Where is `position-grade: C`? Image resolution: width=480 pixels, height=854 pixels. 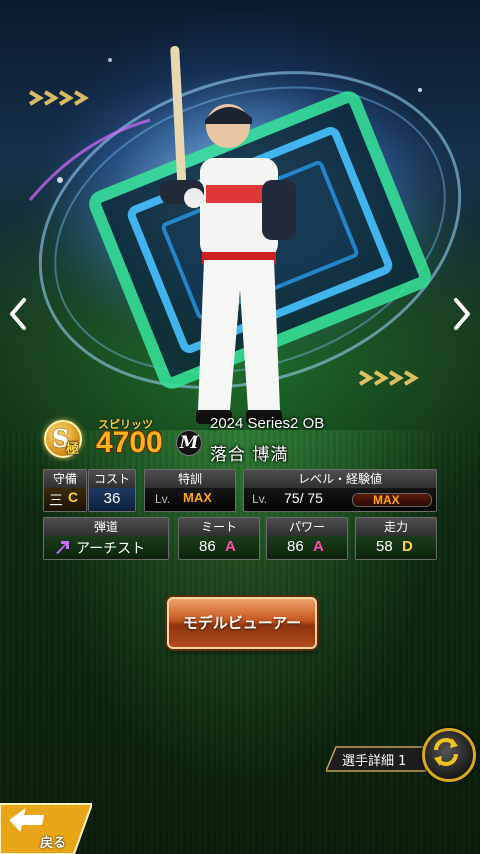 position-grade: C is located at coordinates (73, 497).